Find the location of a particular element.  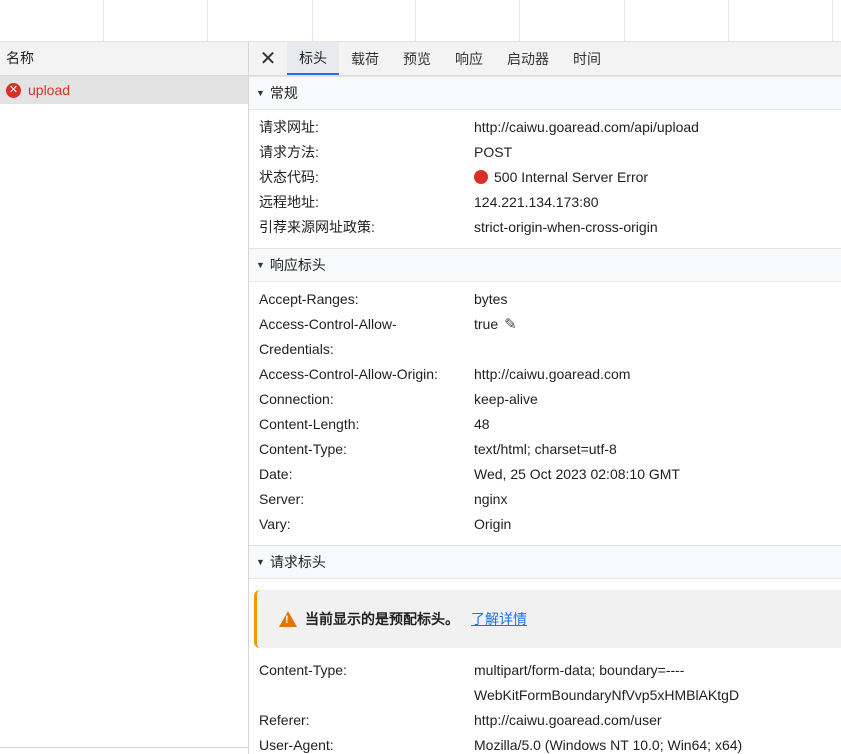

section-title: 请求标头 is located at coordinates (297, 562).